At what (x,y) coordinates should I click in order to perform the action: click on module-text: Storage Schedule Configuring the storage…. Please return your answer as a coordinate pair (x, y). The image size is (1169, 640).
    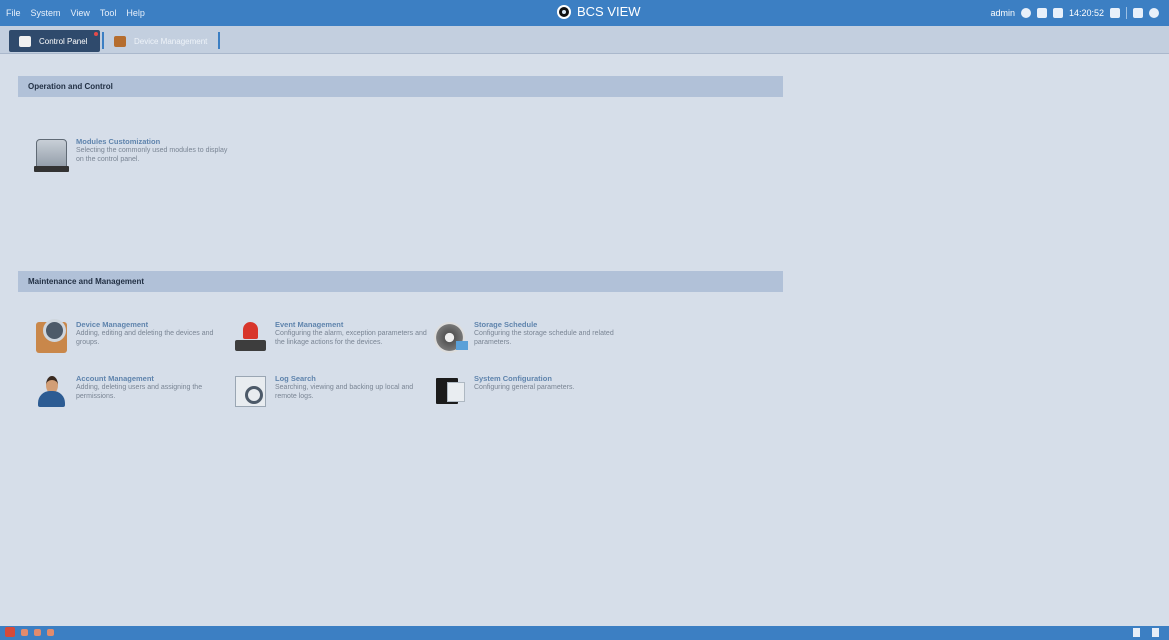
    Looking at the image, I should click on (551, 336).